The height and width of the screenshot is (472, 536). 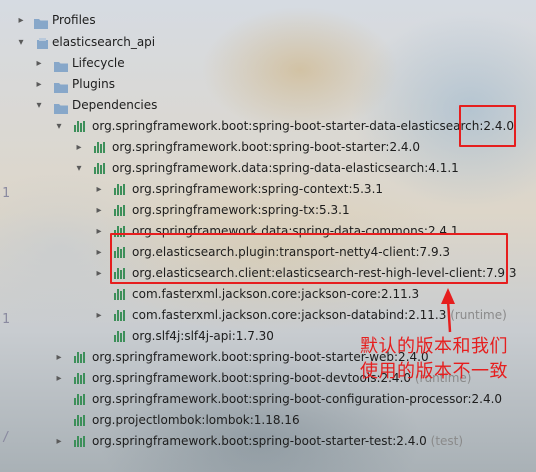 What do you see at coordinates (42, 42) in the screenshot?
I see `maven-module-icon` at bounding box center [42, 42].